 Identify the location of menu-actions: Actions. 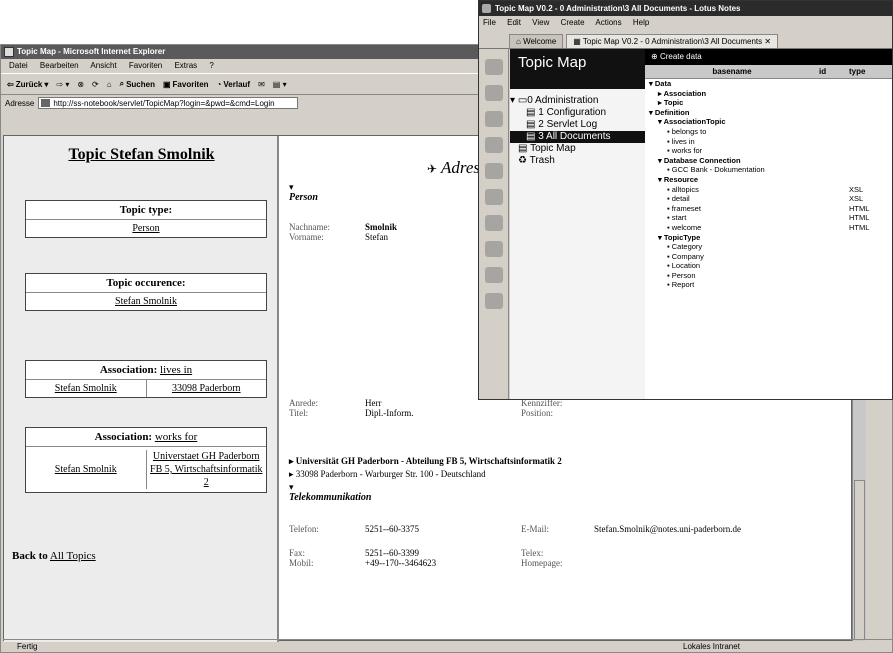
(608, 22).